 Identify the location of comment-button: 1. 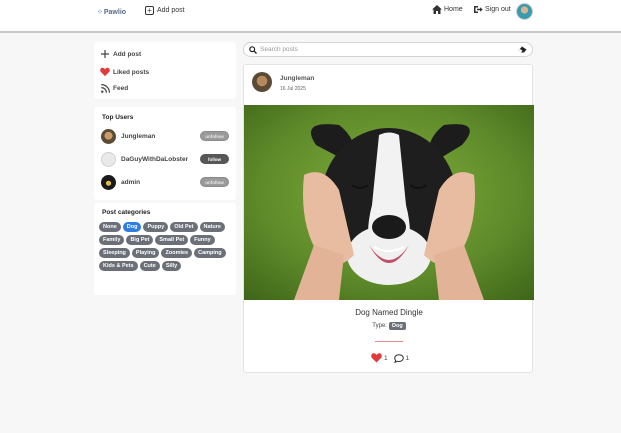
(401, 358).